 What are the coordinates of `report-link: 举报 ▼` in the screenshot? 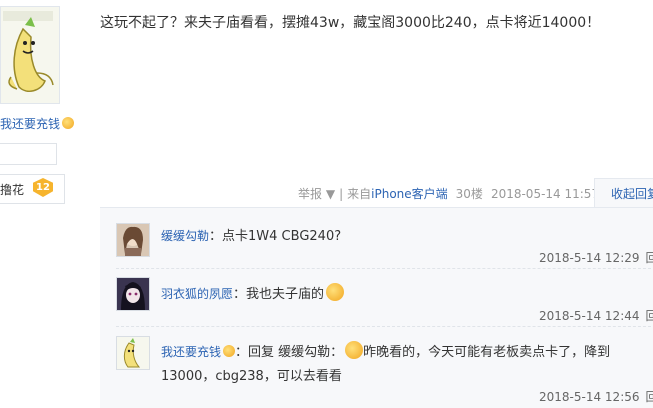 It's located at (316, 194).